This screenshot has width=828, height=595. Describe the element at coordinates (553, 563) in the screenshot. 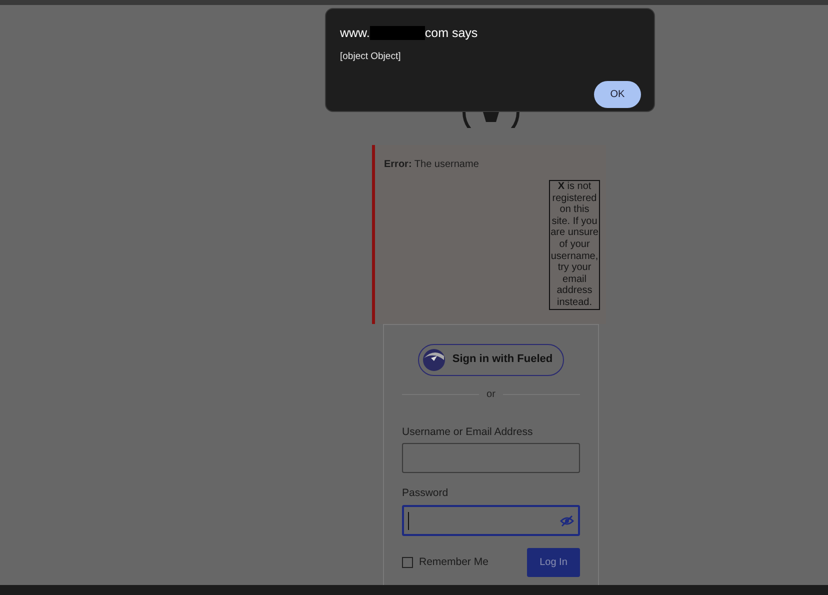

I see `login-button: Log In` at that location.